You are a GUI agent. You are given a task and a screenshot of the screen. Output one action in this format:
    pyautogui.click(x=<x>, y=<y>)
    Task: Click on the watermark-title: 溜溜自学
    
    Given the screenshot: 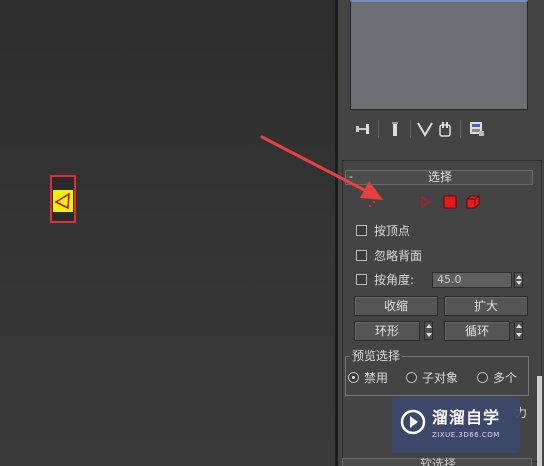 What is the action you would take?
    pyautogui.click(x=466, y=417)
    